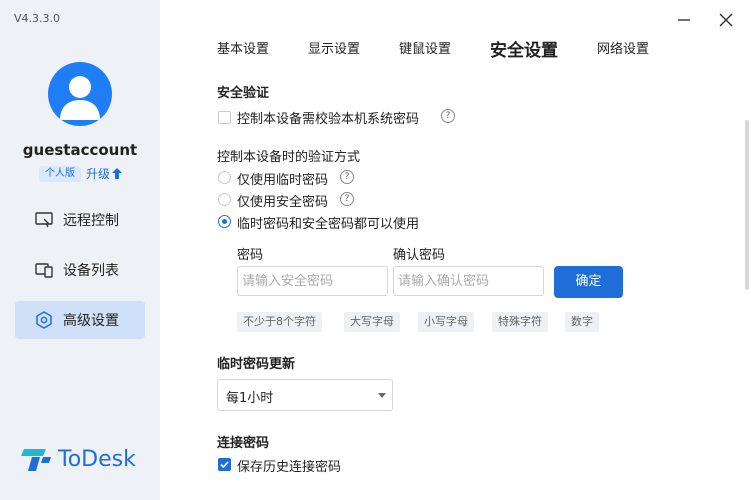  What do you see at coordinates (37, 18) in the screenshot?
I see `version-label: V4.3.3.0` at bounding box center [37, 18].